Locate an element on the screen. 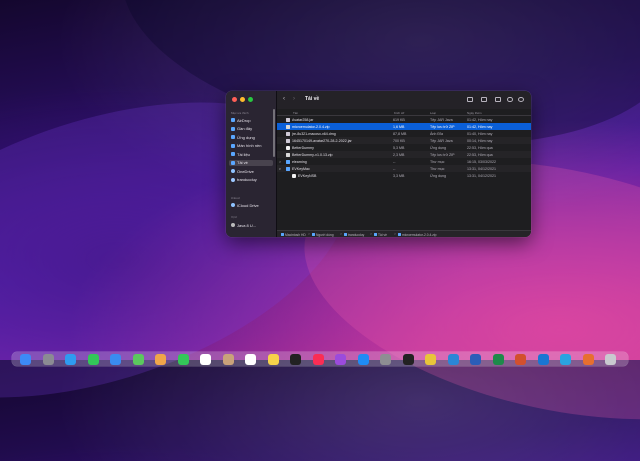  disclosure-closed-icon: > is located at coordinates (280, 162).